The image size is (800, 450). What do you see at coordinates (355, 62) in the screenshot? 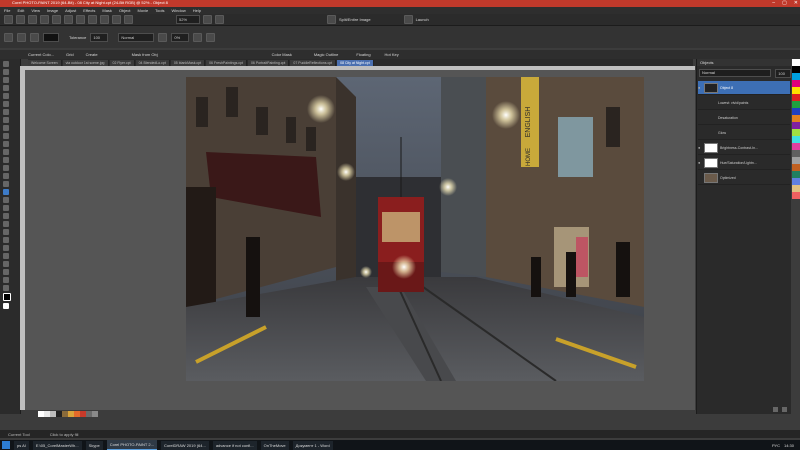
I see `tab-active-doc: 08 City at Night.cpt` at bounding box center [355, 62].